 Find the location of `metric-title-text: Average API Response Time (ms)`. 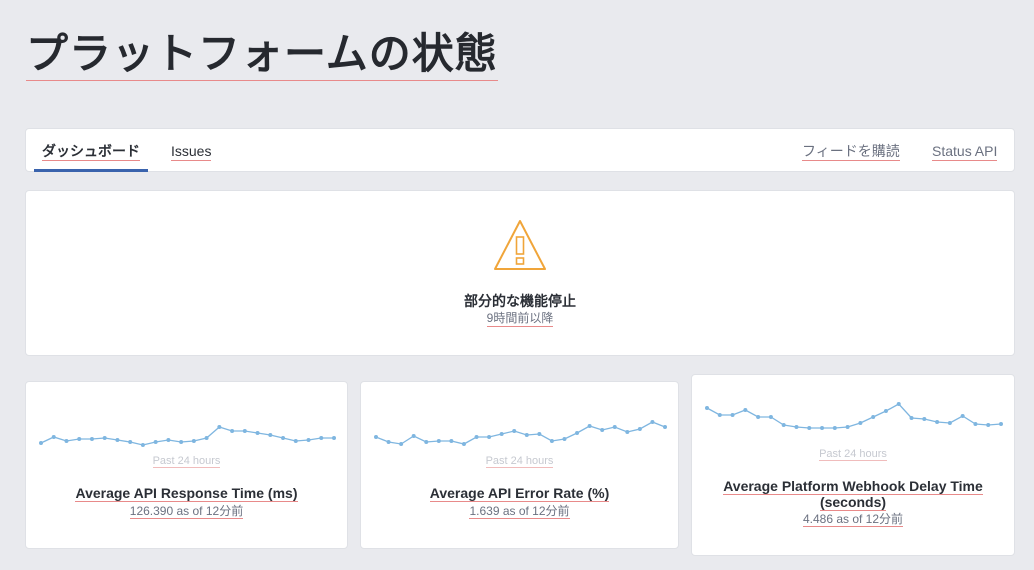

metric-title-text: Average API Response Time (ms) is located at coordinates (186, 493).